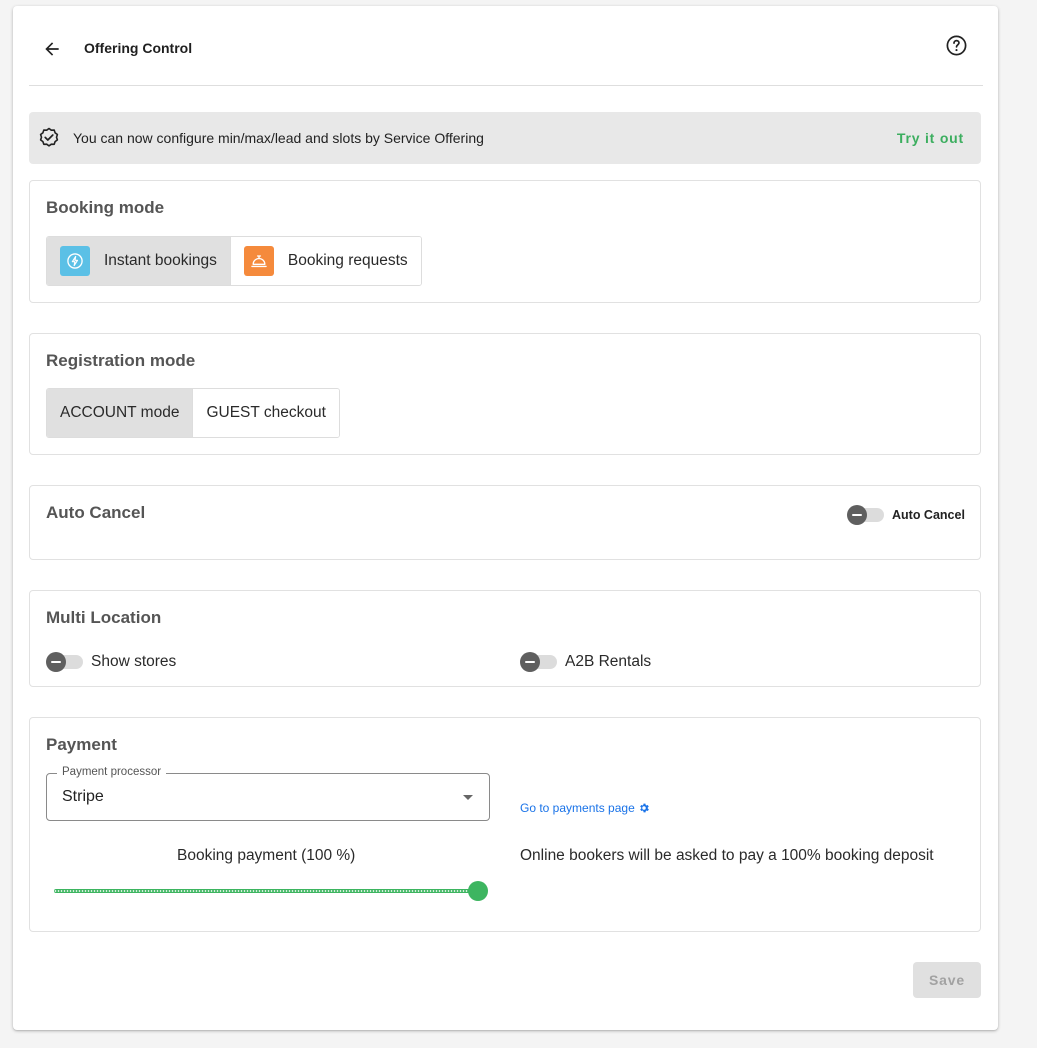 The height and width of the screenshot is (1048, 1037). Describe the element at coordinates (608, 661) in the screenshot. I see `a2b-rentals-label: A2B Rentals` at that location.